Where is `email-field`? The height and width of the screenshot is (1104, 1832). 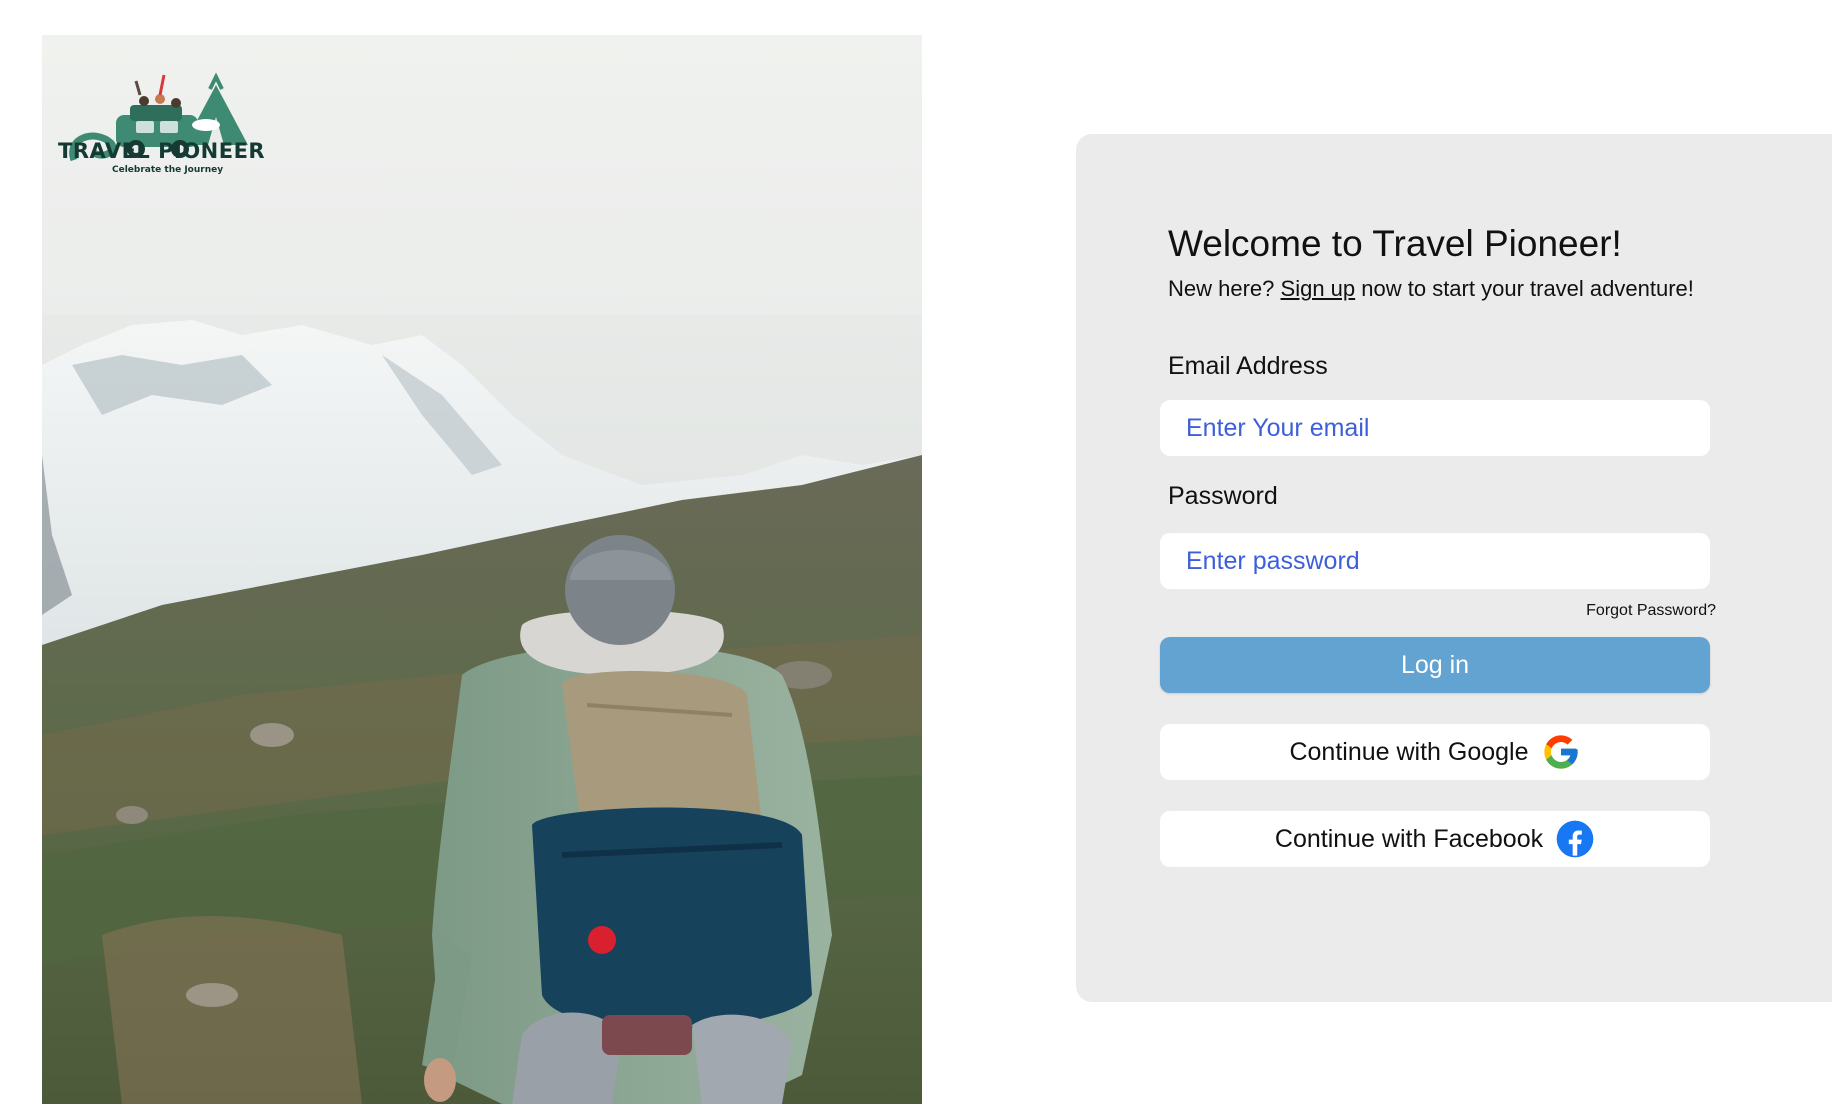 email-field is located at coordinates (1435, 428).